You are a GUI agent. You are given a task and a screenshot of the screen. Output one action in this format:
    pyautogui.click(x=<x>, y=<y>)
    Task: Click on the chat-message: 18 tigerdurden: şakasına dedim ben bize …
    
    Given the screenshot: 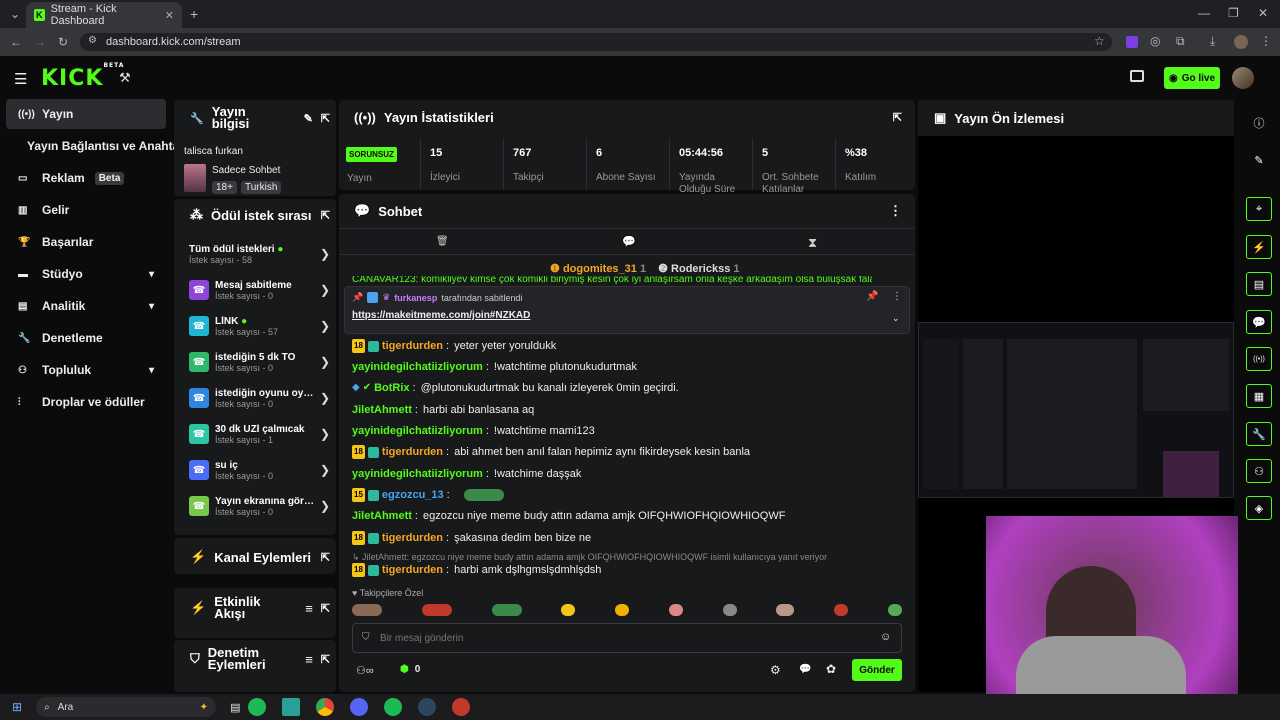 What is the action you would take?
    pyautogui.click(x=471, y=538)
    